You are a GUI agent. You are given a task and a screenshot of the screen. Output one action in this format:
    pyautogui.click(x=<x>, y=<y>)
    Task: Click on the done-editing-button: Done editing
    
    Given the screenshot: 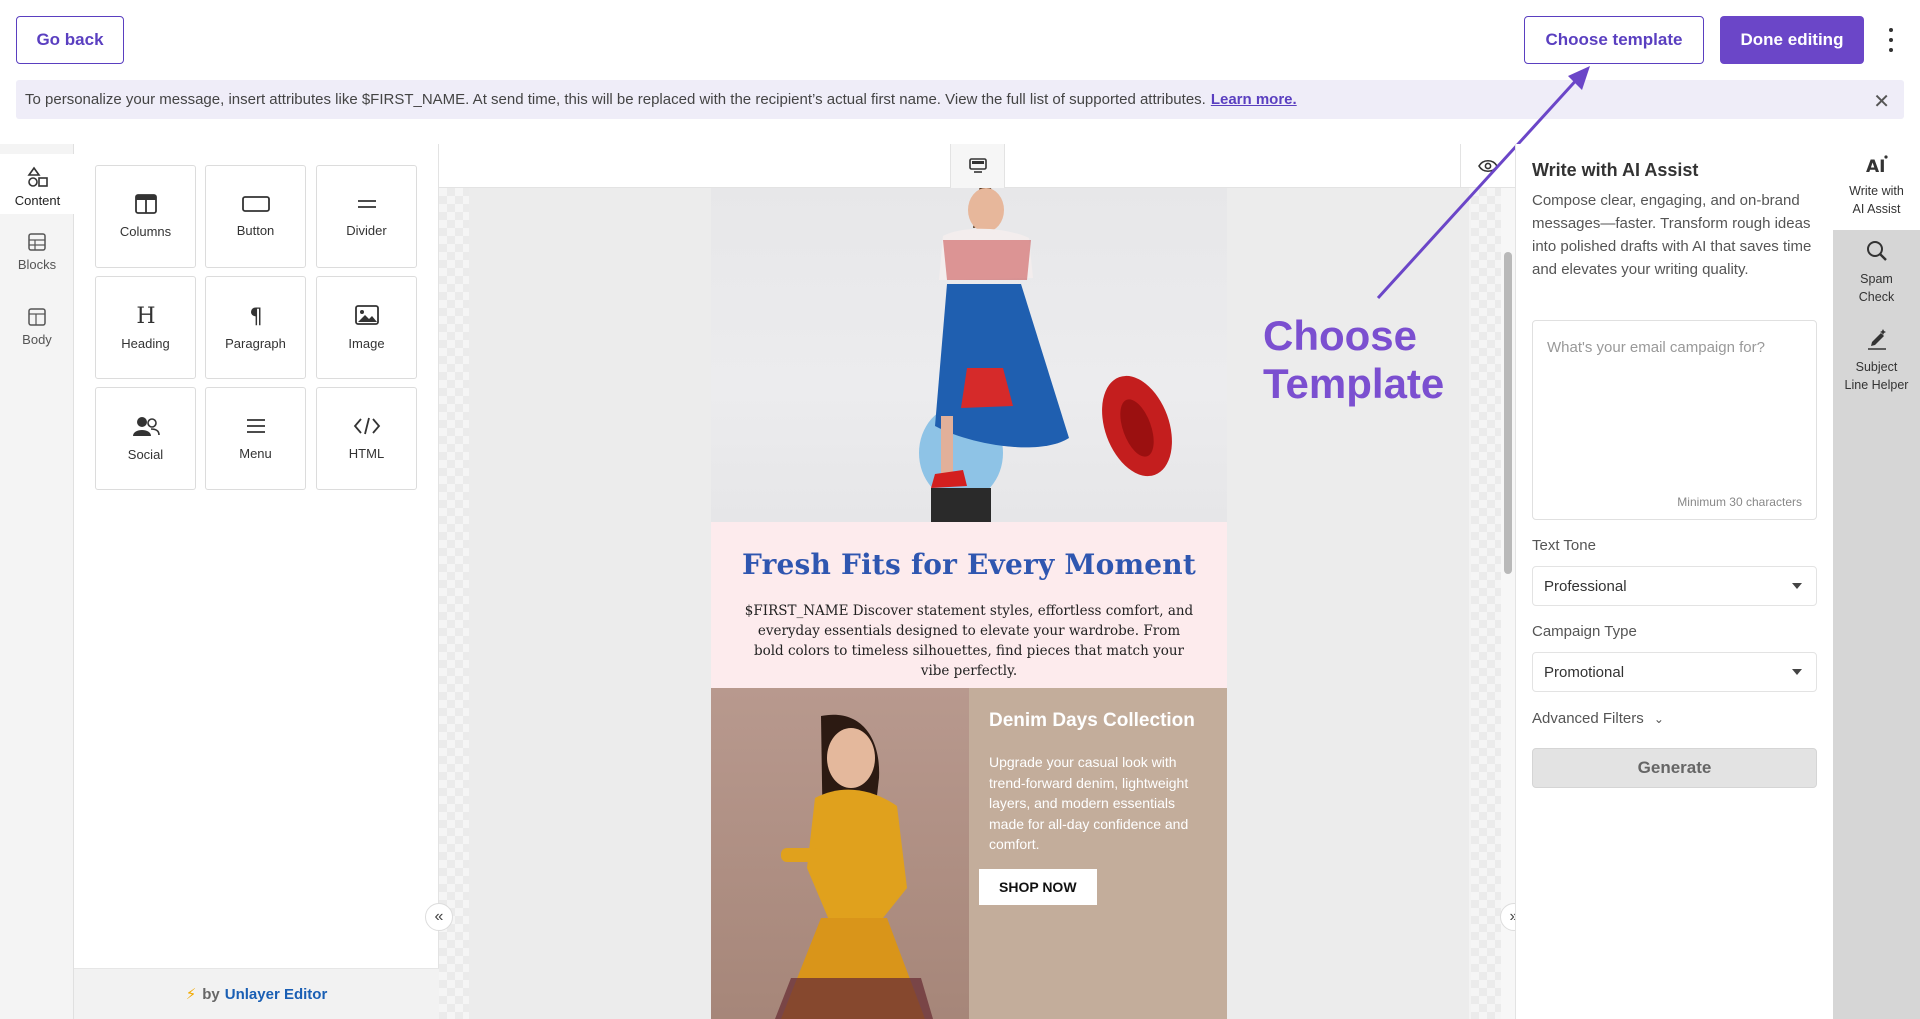 What is the action you would take?
    pyautogui.click(x=1792, y=40)
    